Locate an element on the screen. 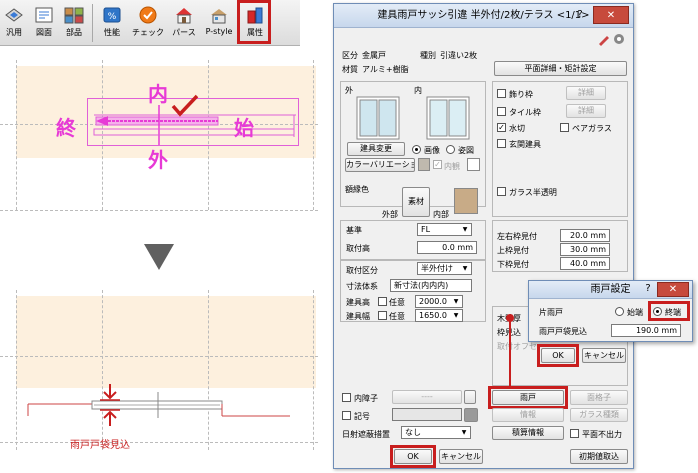 Image resolution: width=698 pixels, height=473 pixels. toolbar-check-button: チェック is located at coordinates (148, 23).